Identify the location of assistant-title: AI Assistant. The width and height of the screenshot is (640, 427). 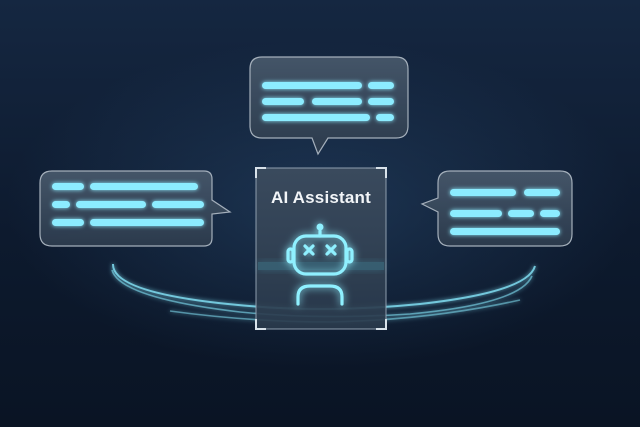
(321, 197).